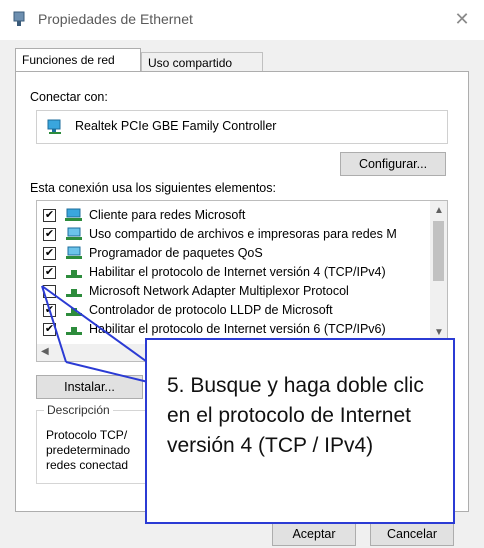 This screenshot has width=484, height=548. What do you see at coordinates (78, 59) in the screenshot?
I see `tab-network-functions: Funciones de red` at bounding box center [78, 59].